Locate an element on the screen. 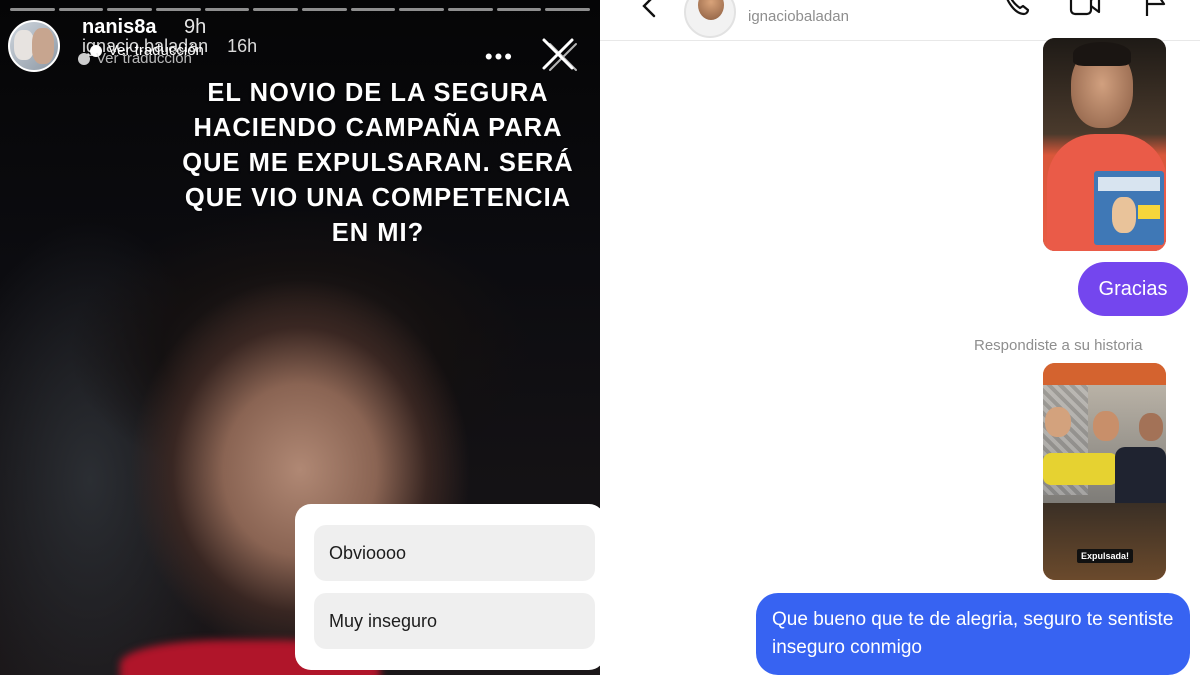 Image resolution: width=1200 pixels, height=675 pixels. translate-label-secondary: Ver traducción is located at coordinates (144, 58).